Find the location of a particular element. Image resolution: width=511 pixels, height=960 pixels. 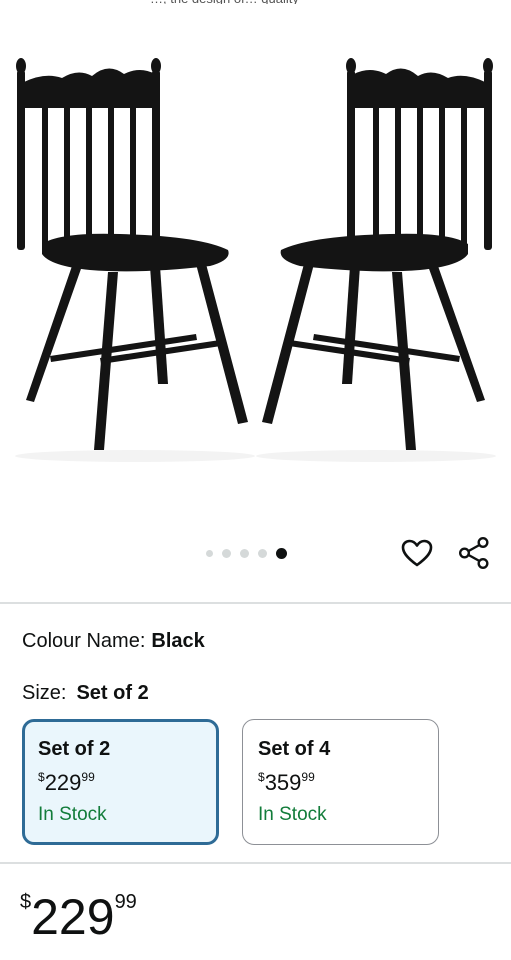

price-whole: 359 is located at coordinates (283, 782).